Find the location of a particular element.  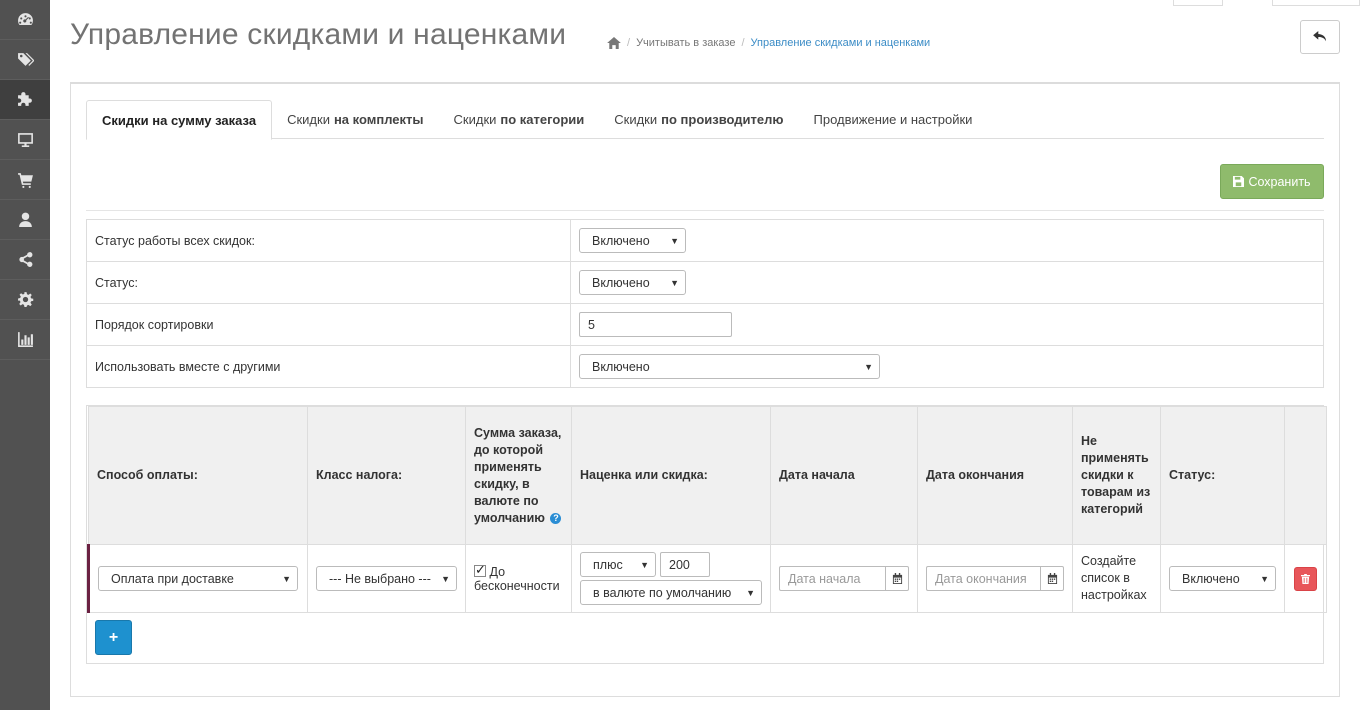

sort-order-input: 5 is located at coordinates (655, 324).